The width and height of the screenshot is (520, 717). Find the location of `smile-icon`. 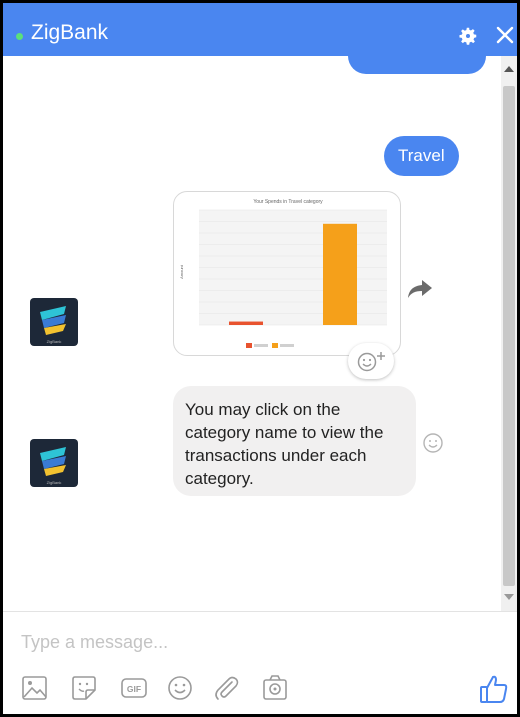

smile-icon is located at coordinates (433, 443).